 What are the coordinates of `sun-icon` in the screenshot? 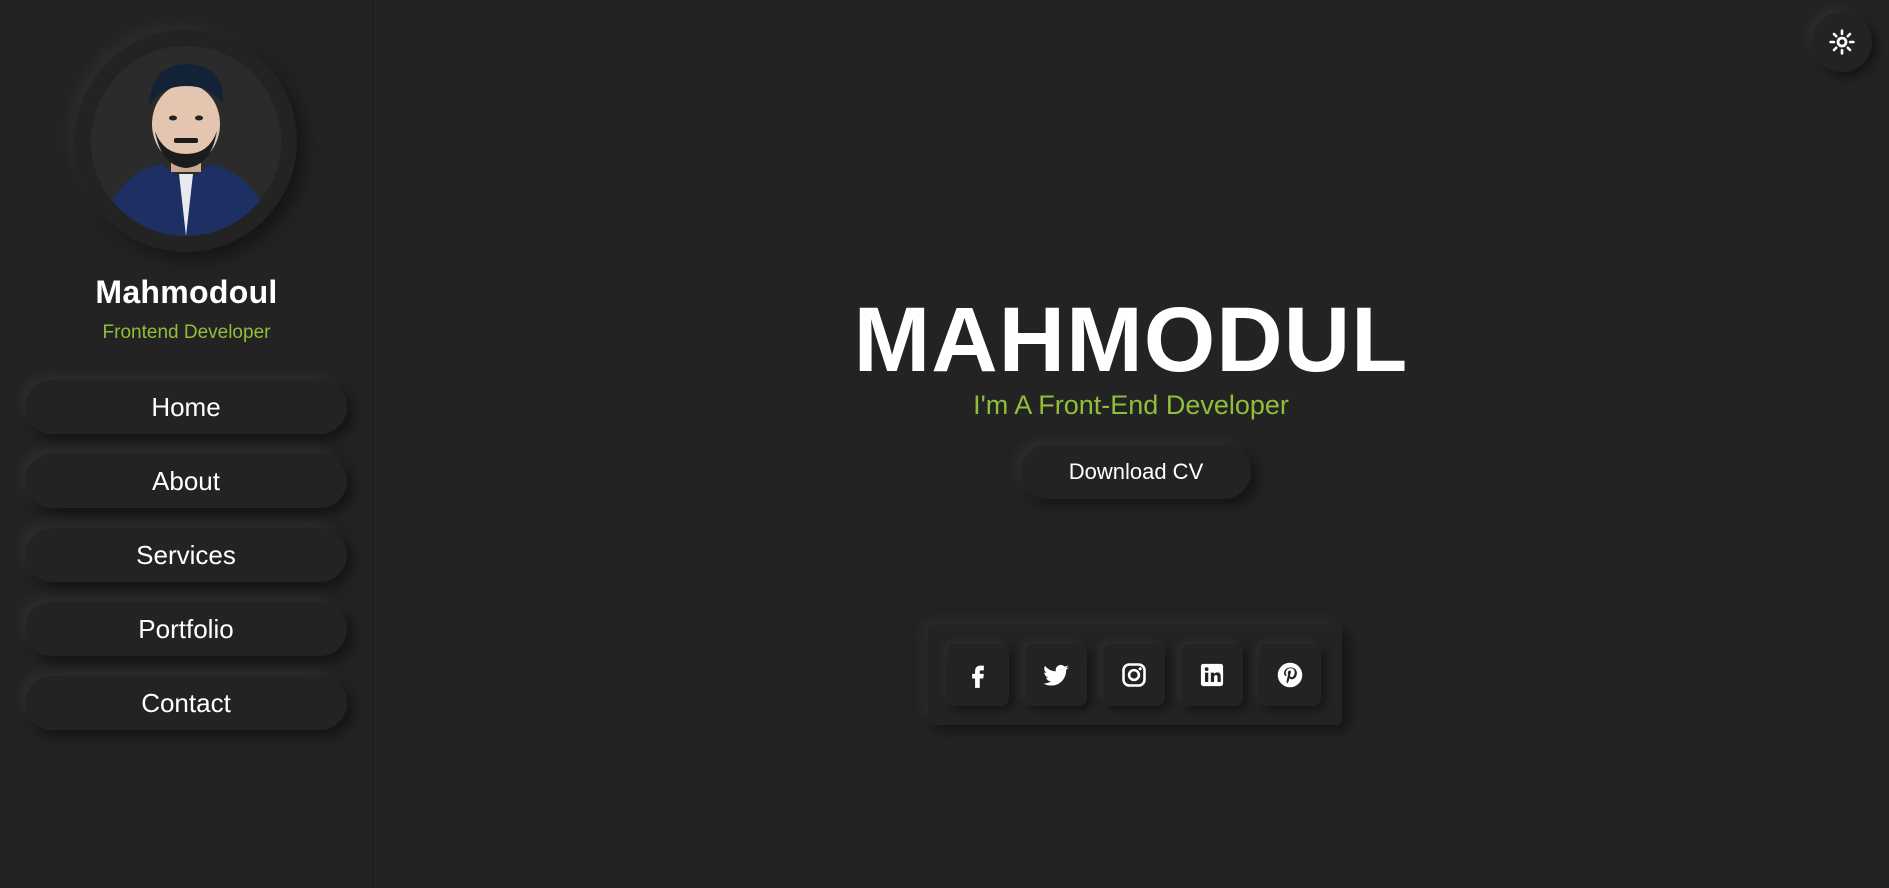 It's located at (1842, 42).